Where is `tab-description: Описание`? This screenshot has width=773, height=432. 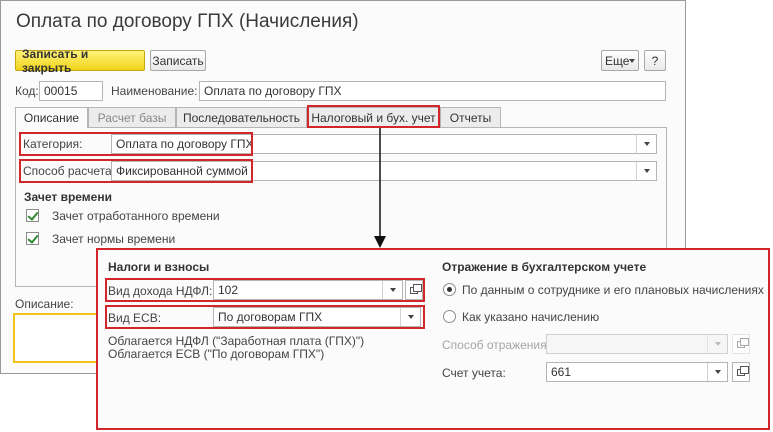
tab-description: Описание is located at coordinates (51, 117).